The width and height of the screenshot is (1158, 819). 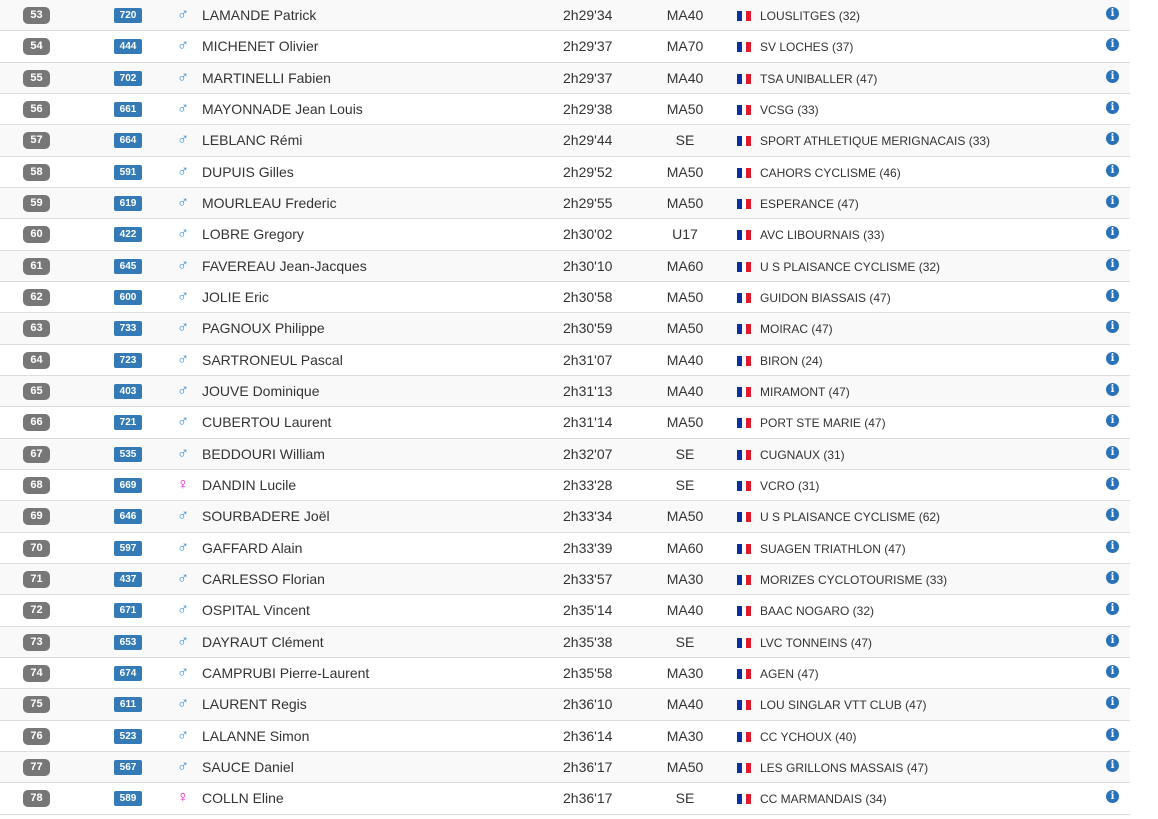 I want to click on athlete-name: SARTRONEUL Pascal, so click(x=272, y=359).